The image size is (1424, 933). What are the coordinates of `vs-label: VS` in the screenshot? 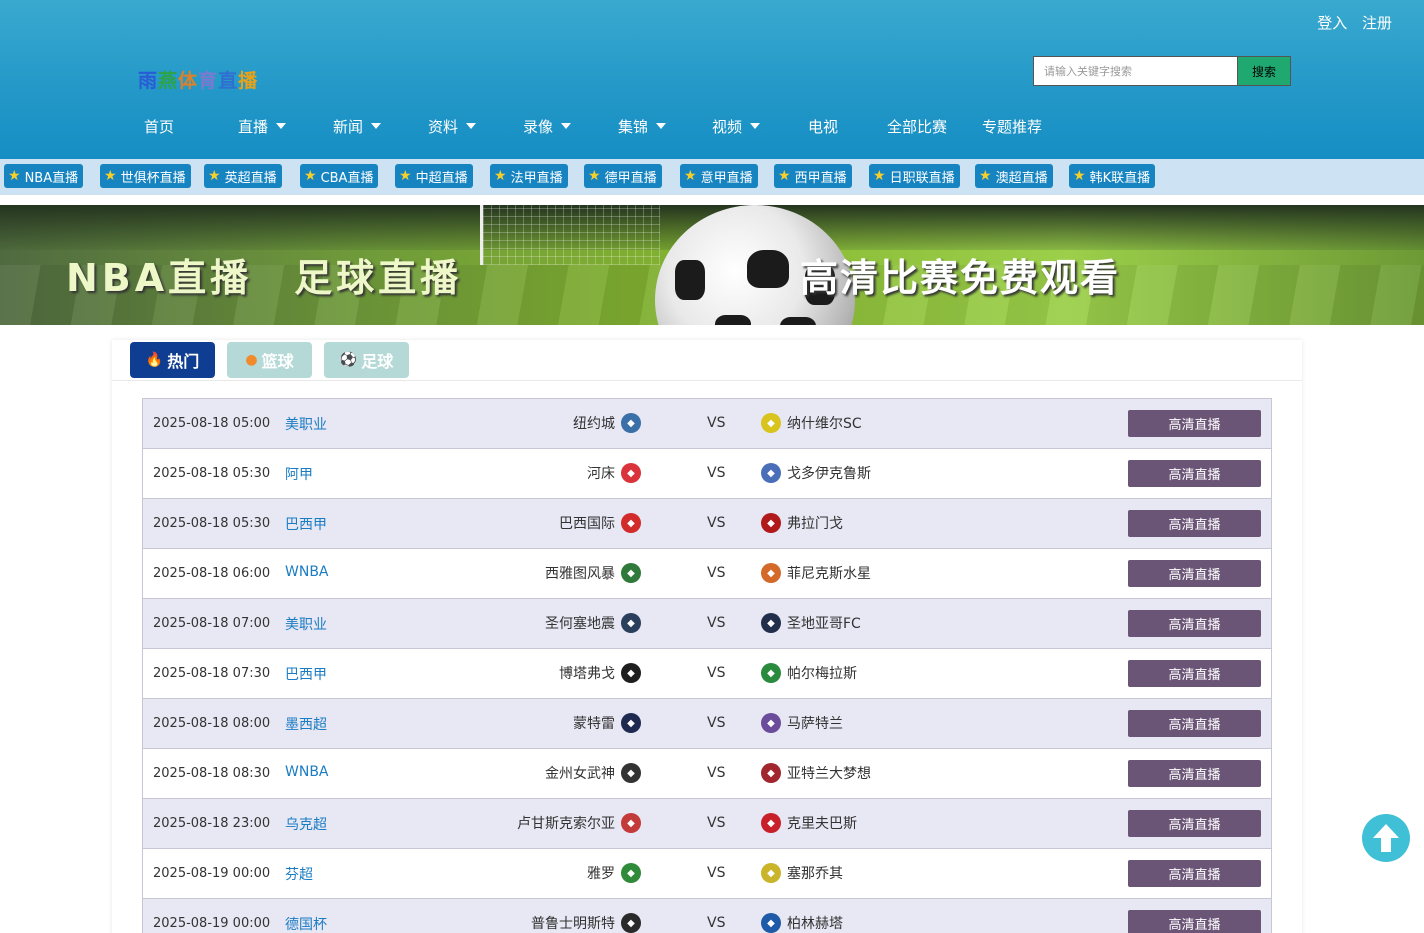 It's located at (716, 423).